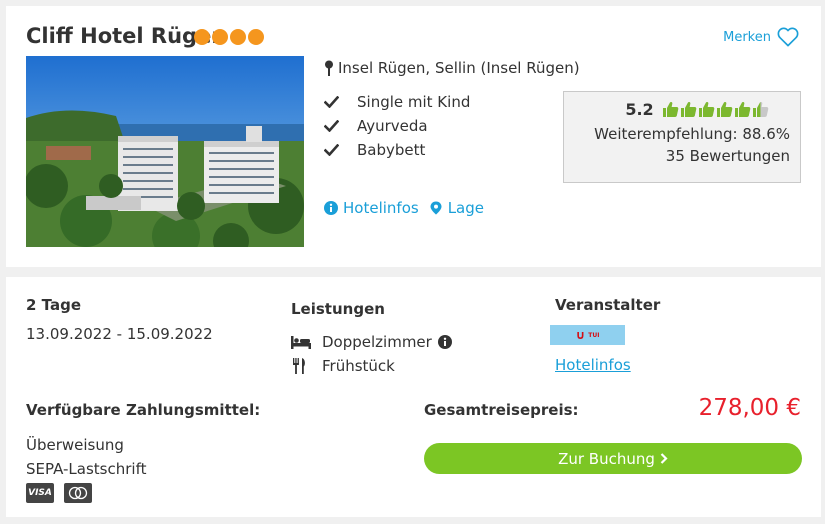  I want to click on map-pin-icon, so click(329, 68).